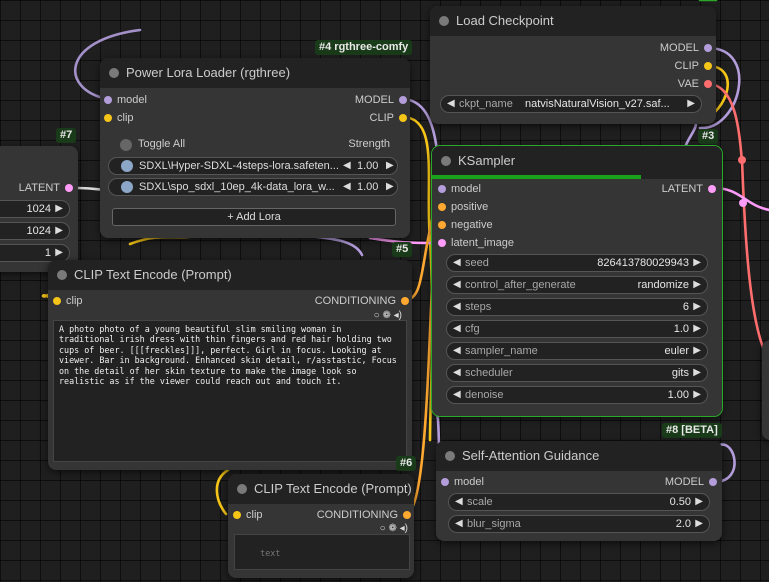 The height and width of the screenshot is (582, 769). Describe the element at coordinates (579, 502) in the screenshot. I see `scale-widget: ◀ scale 0.50 ▶` at that location.